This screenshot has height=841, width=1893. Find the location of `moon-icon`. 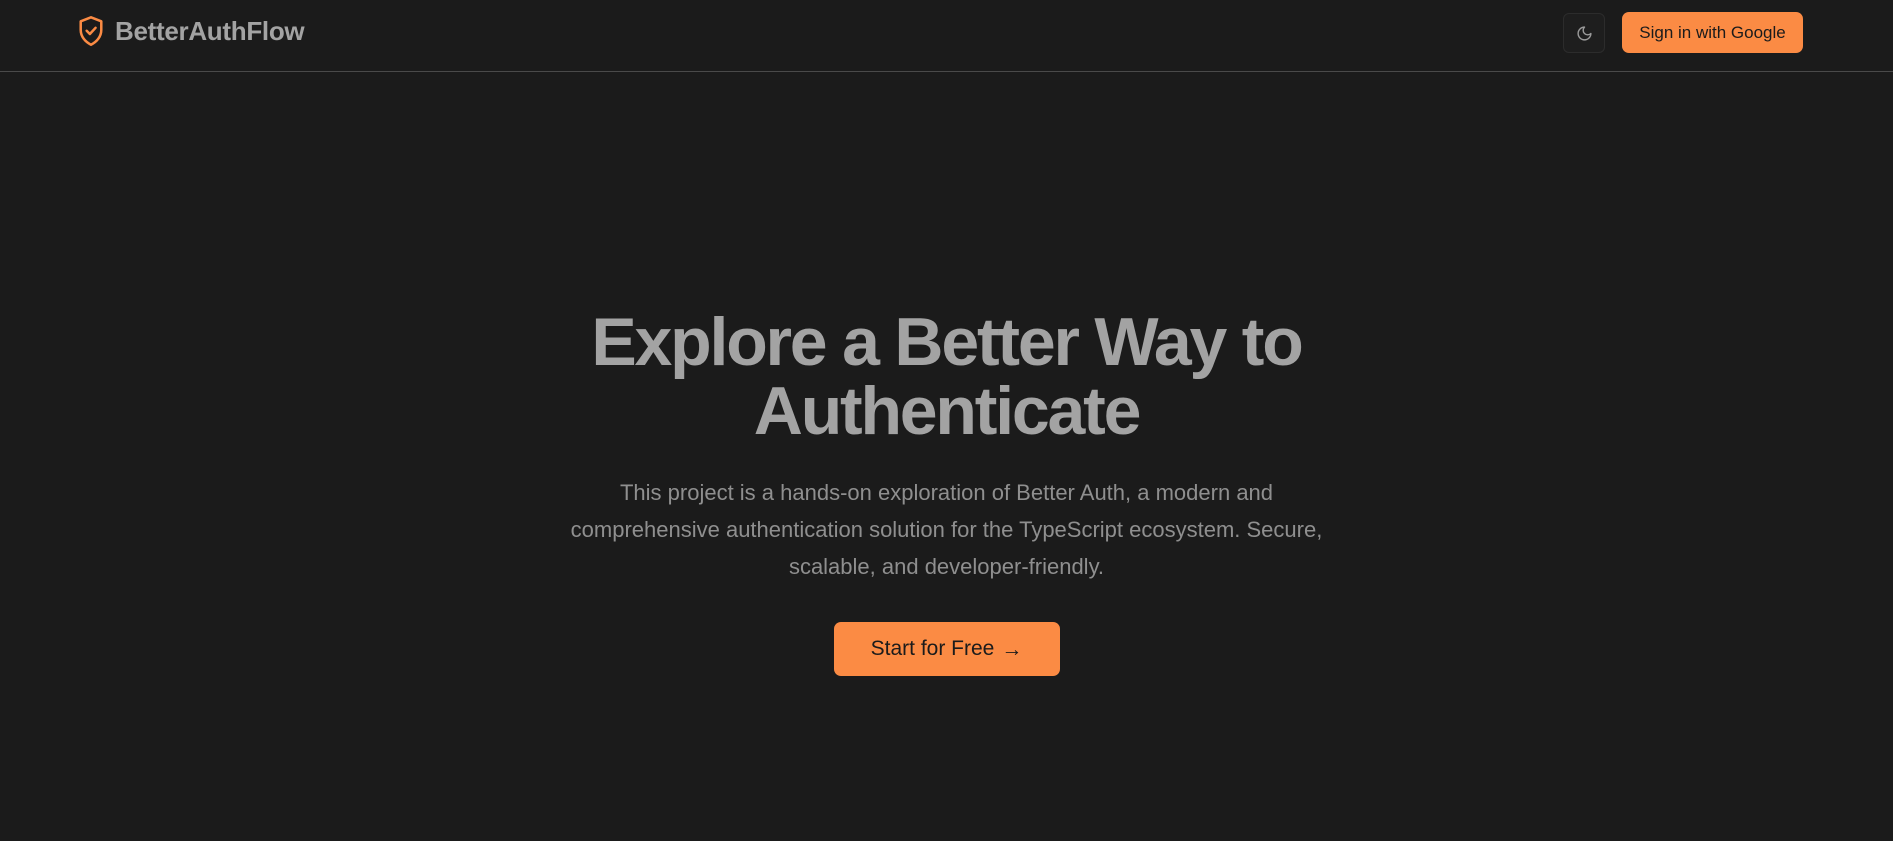

moon-icon is located at coordinates (1584, 33).